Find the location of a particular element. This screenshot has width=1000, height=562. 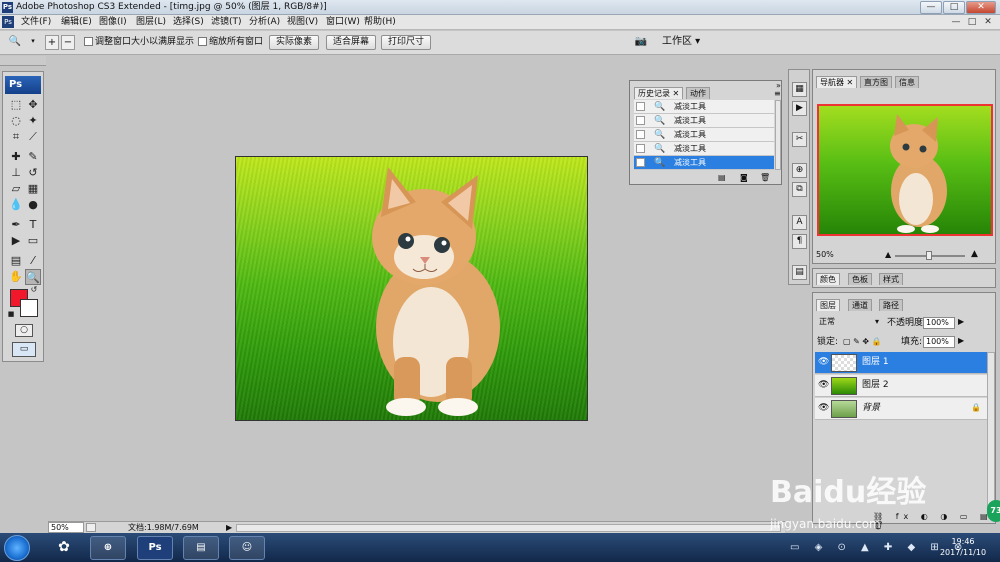

navigator-preview is located at coordinates (905, 170).